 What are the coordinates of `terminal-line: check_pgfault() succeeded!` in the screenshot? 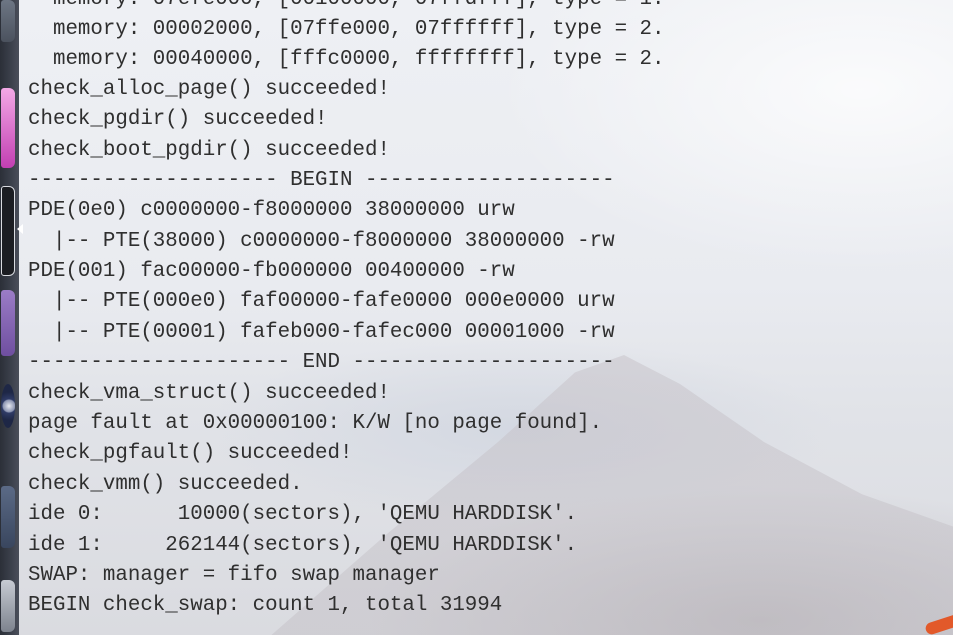 It's located at (190, 453).